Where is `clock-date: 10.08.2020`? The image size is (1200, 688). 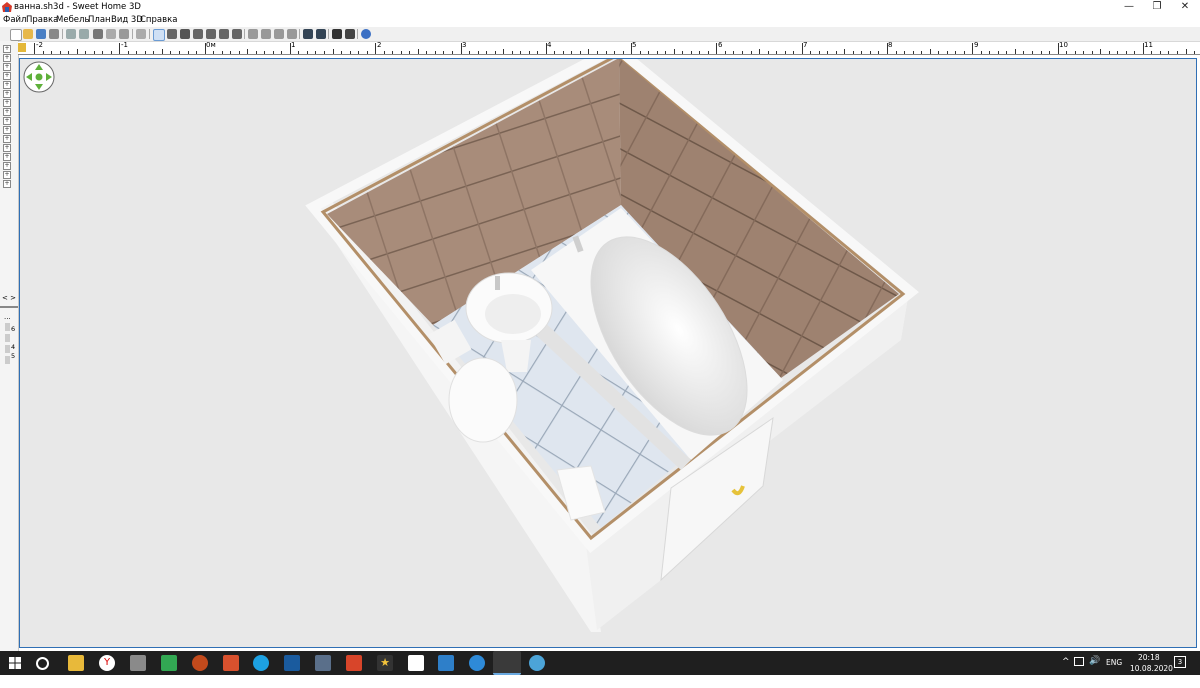 clock-date: 10.08.2020 is located at coordinates (1151, 676).